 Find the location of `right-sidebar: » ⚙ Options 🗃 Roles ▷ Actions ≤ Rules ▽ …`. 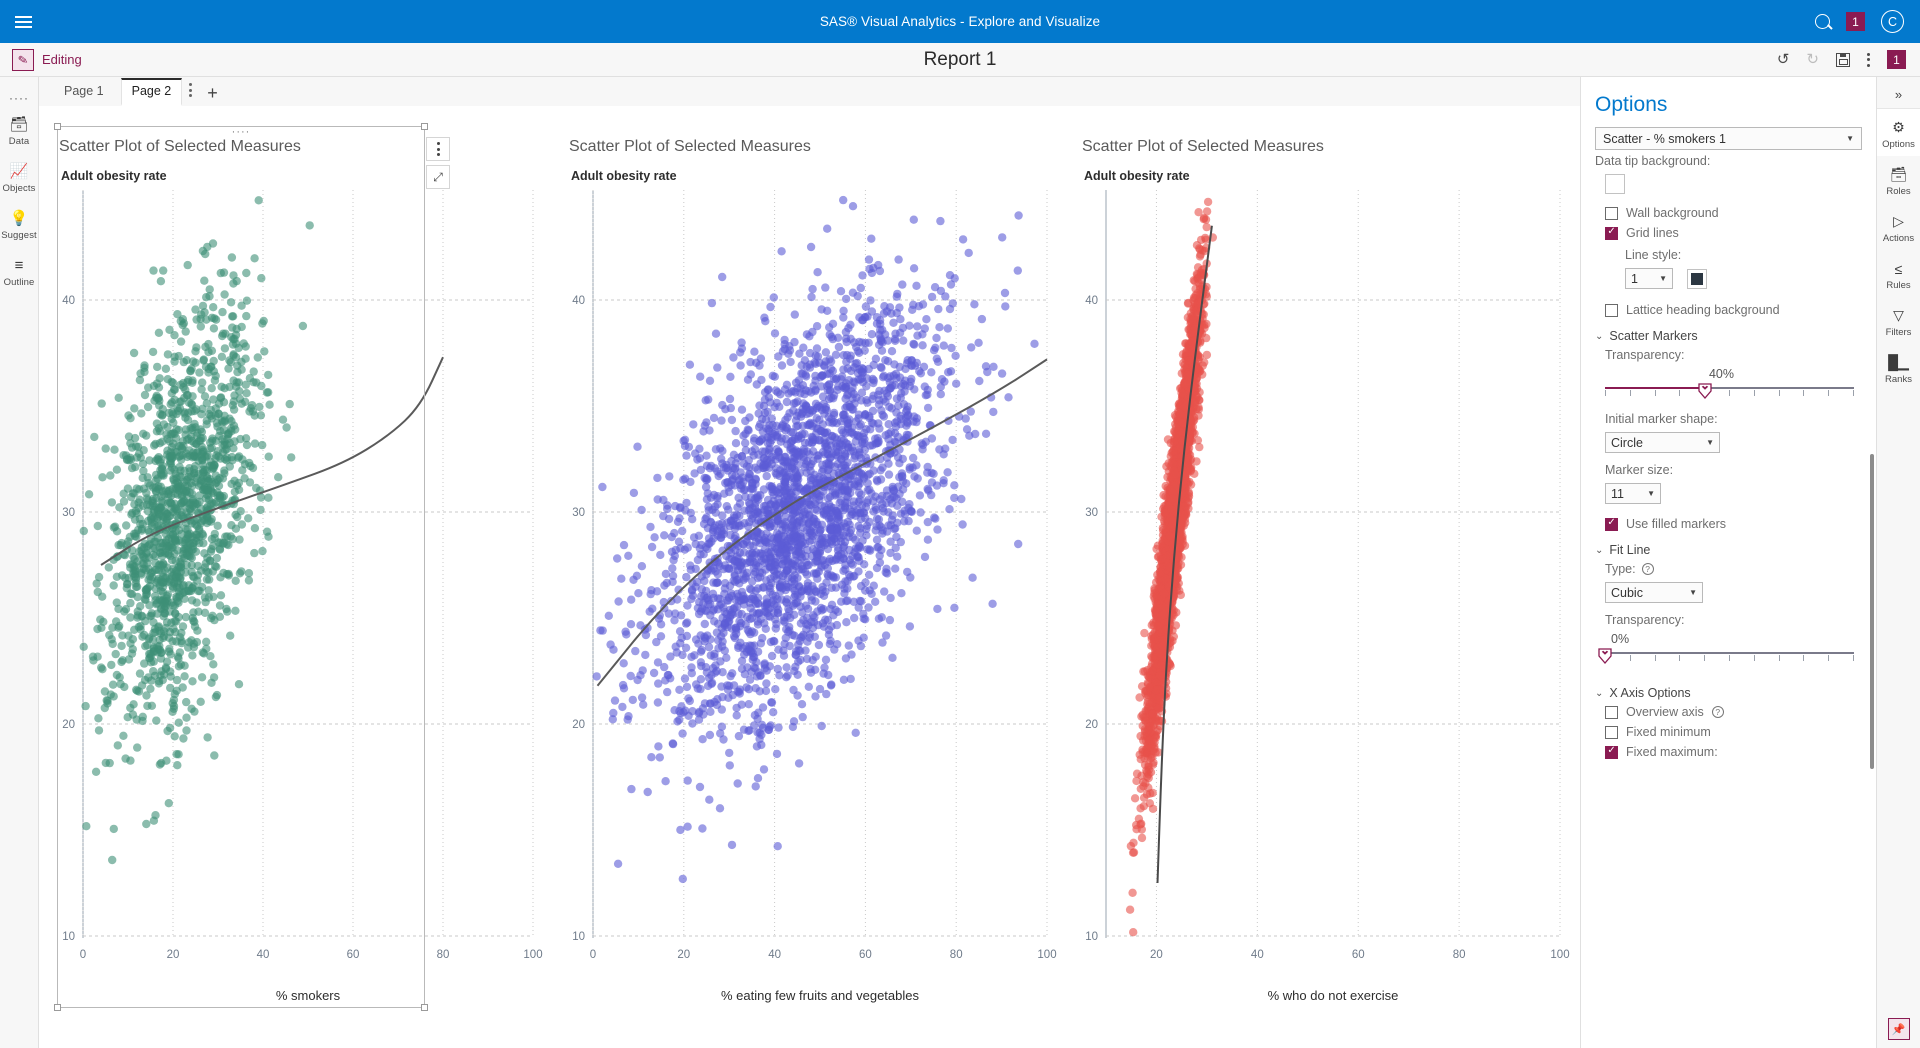

right-sidebar: » ⚙ Options 🗃 Roles ▷ Actions ≤ Rules ▽ … is located at coordinates (1898, 562).